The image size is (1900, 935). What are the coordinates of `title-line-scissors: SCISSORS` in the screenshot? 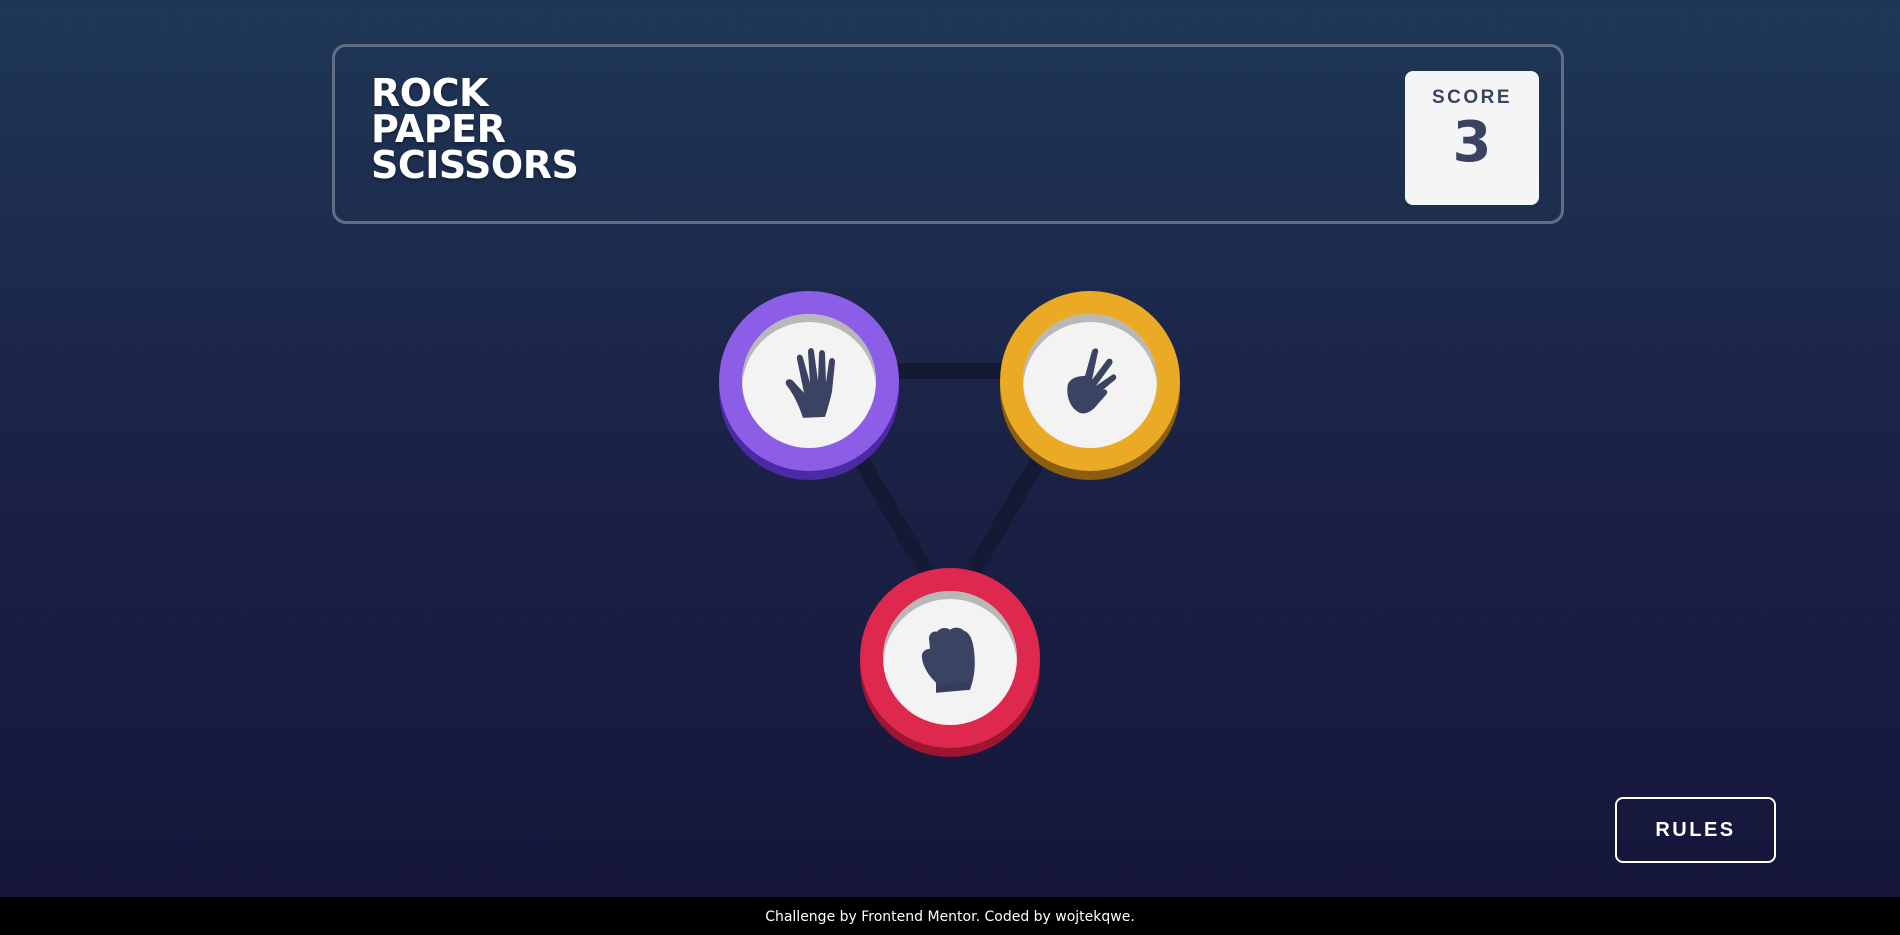 It's located at (475, 165).